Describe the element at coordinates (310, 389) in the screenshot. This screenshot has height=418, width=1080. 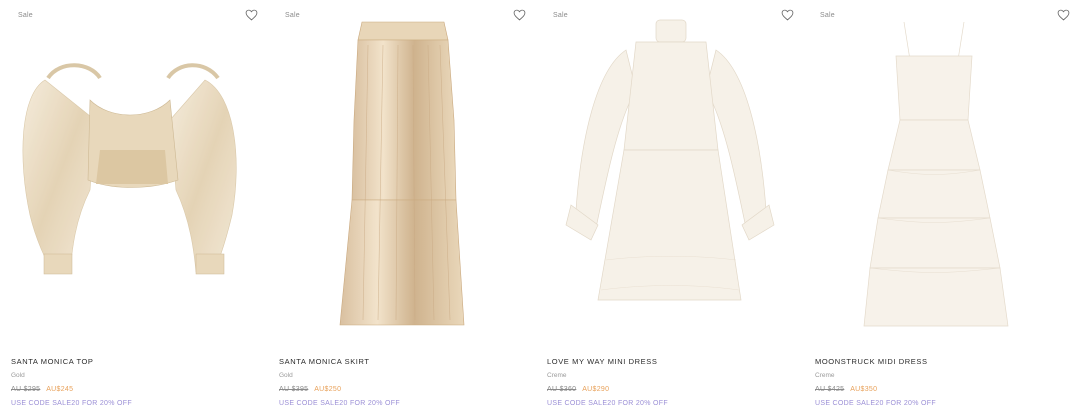
I see `product-prices: AU $395 AU$250` at that location.